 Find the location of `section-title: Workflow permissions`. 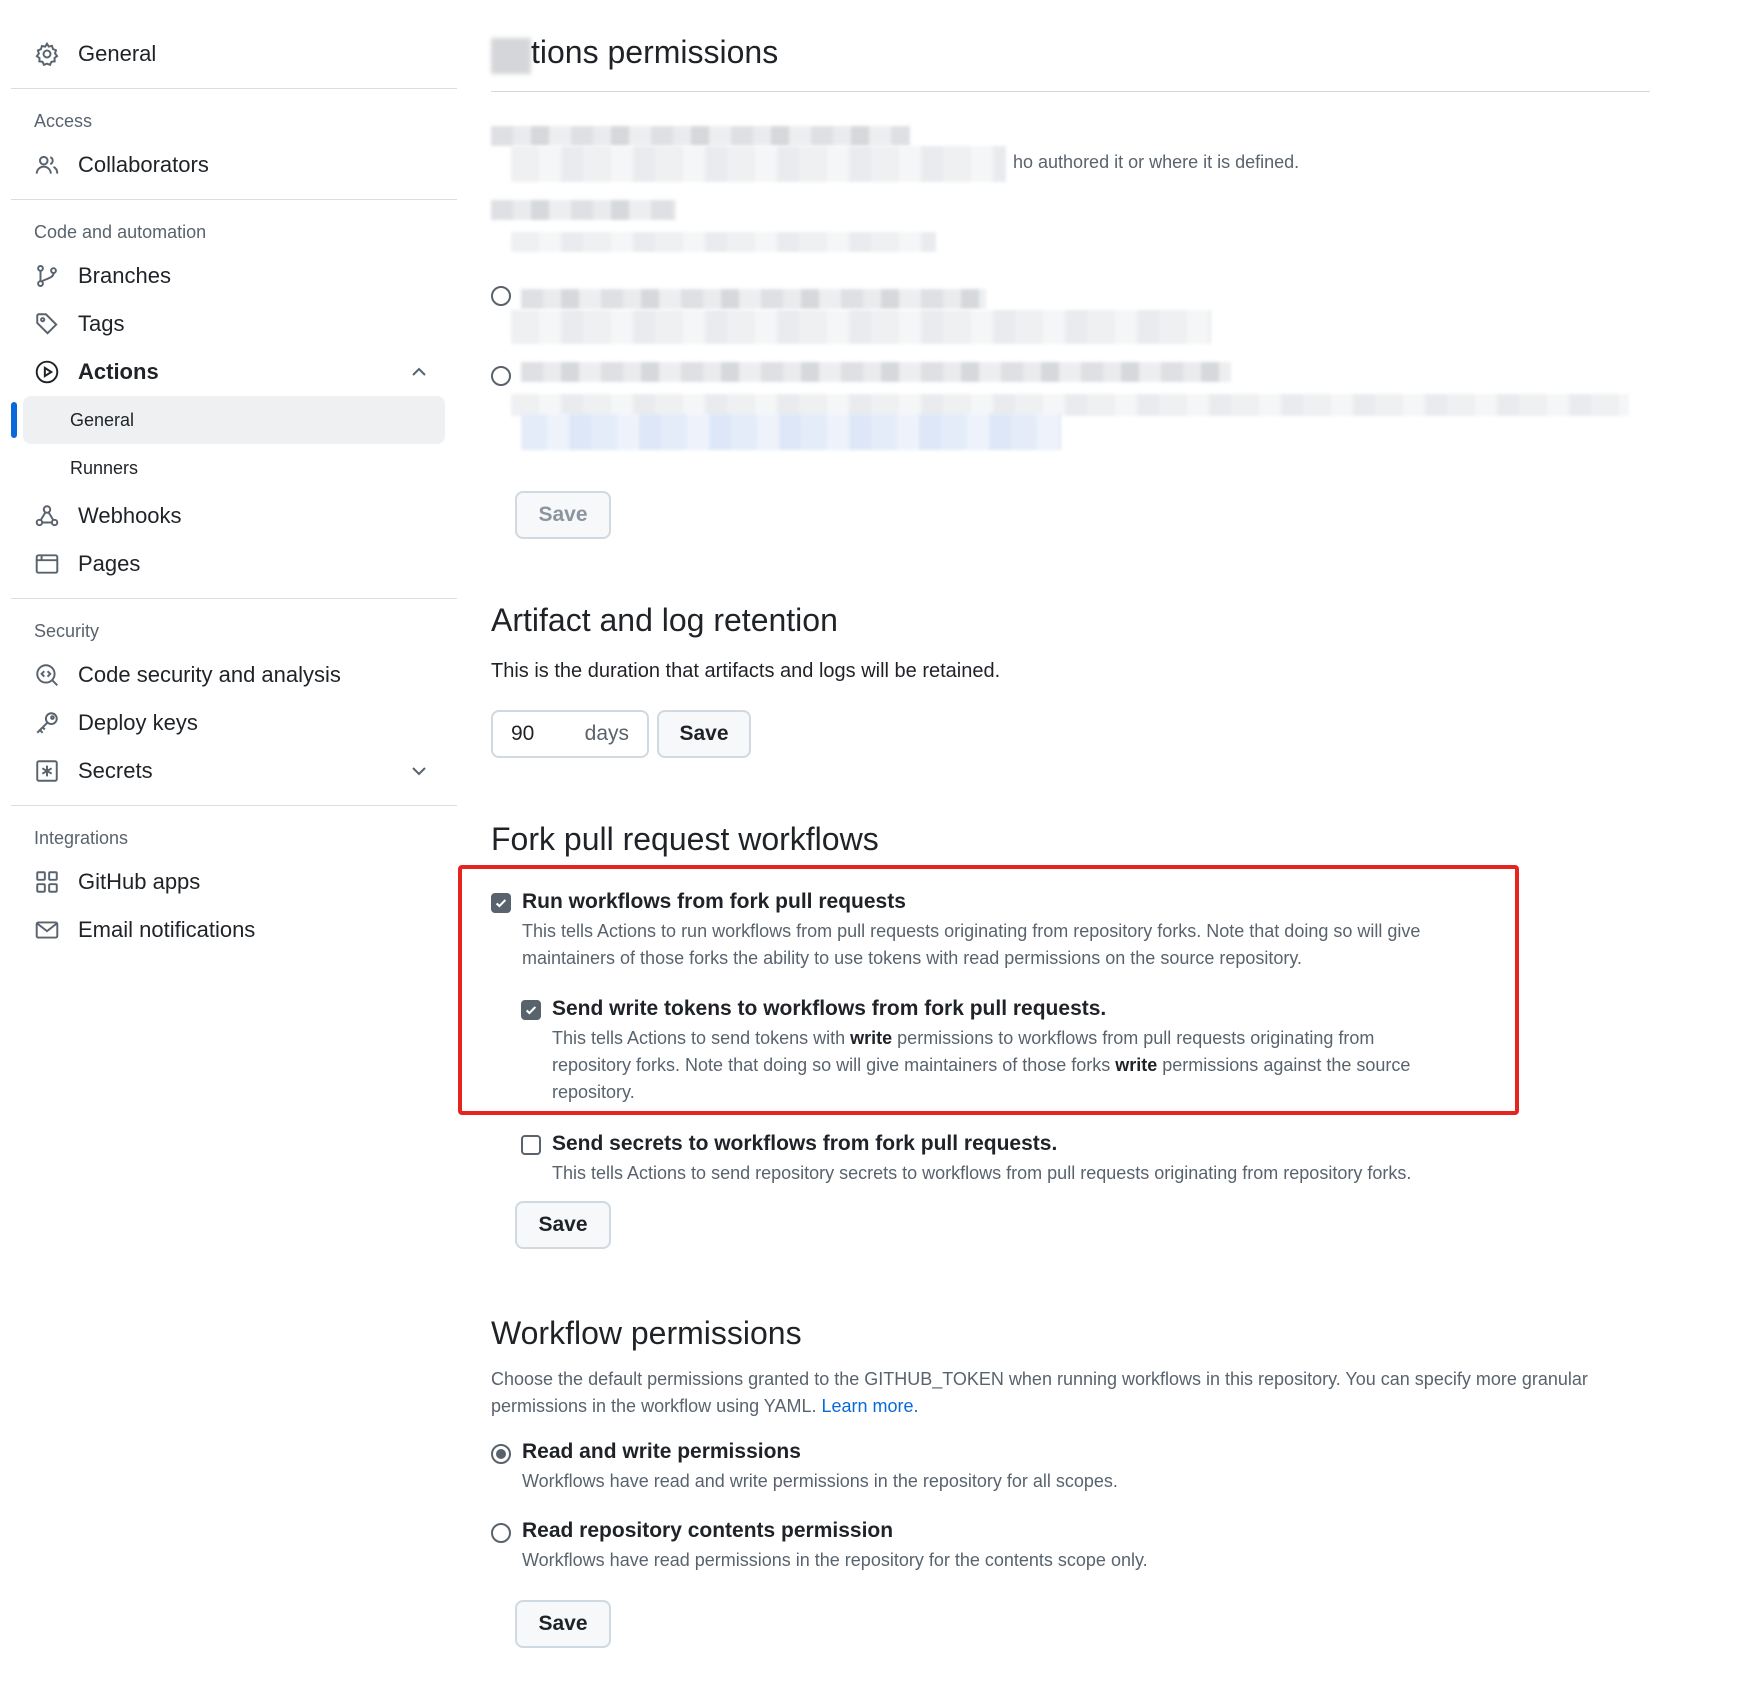

section-title: Workflow permissions is located at coordinates (646, 1333).